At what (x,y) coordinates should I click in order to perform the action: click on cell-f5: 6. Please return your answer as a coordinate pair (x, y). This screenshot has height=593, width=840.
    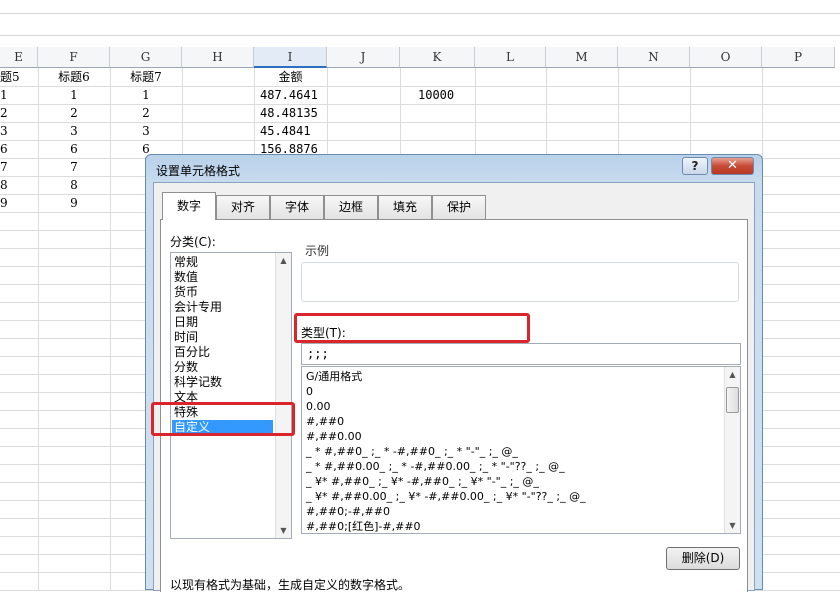
    Looking at the image, I should click on (74, 149).